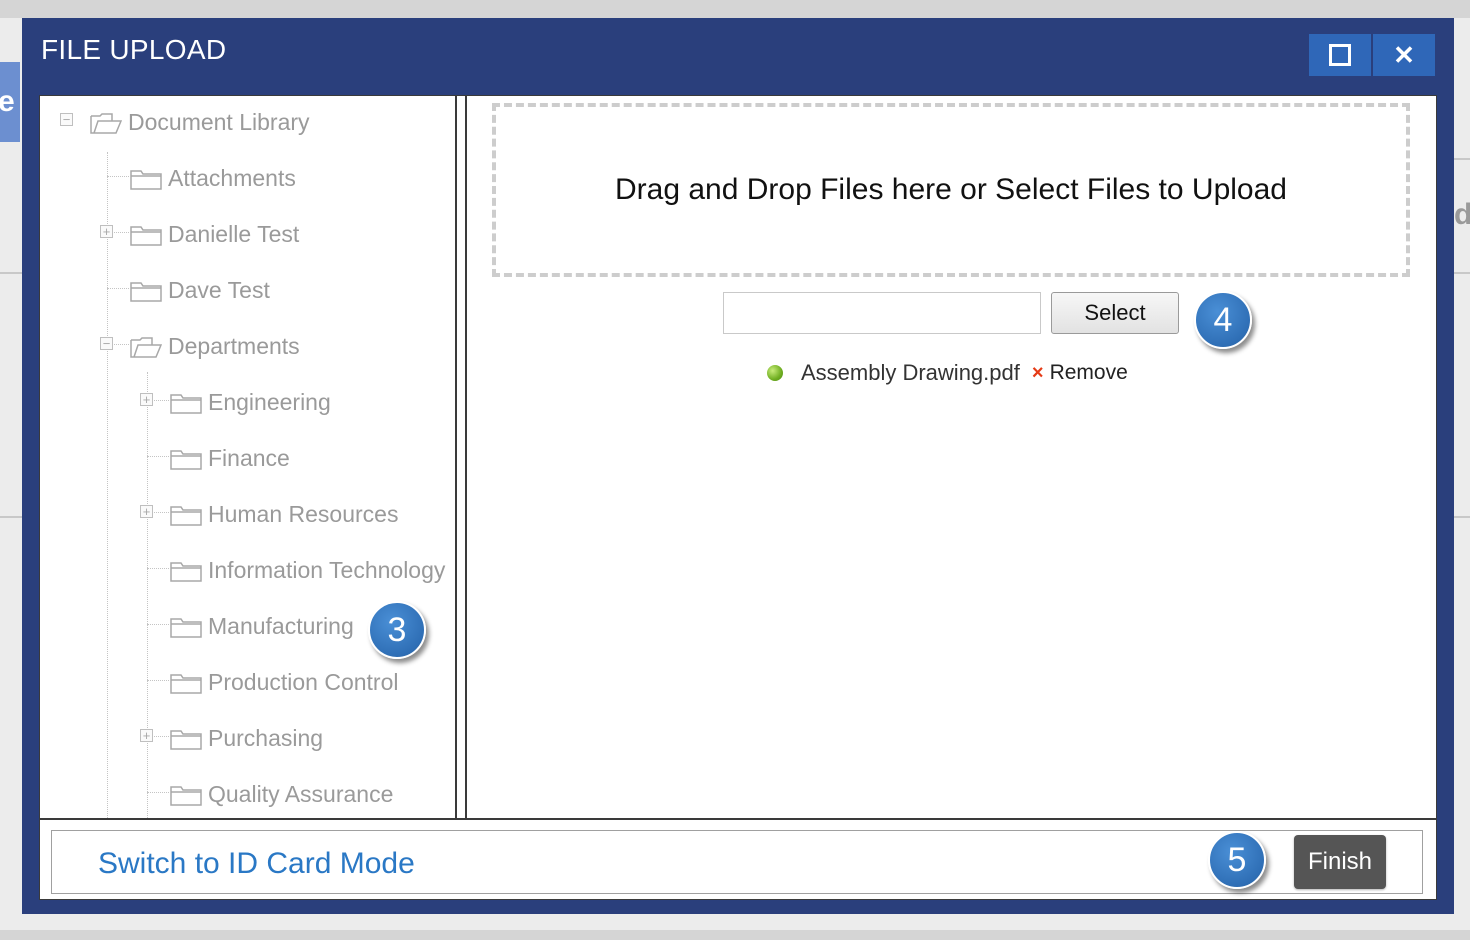 Image resolution: width=1470 pixels, height=940 pixels. I want to click on close-icon: ✕, so click(1404, 55).